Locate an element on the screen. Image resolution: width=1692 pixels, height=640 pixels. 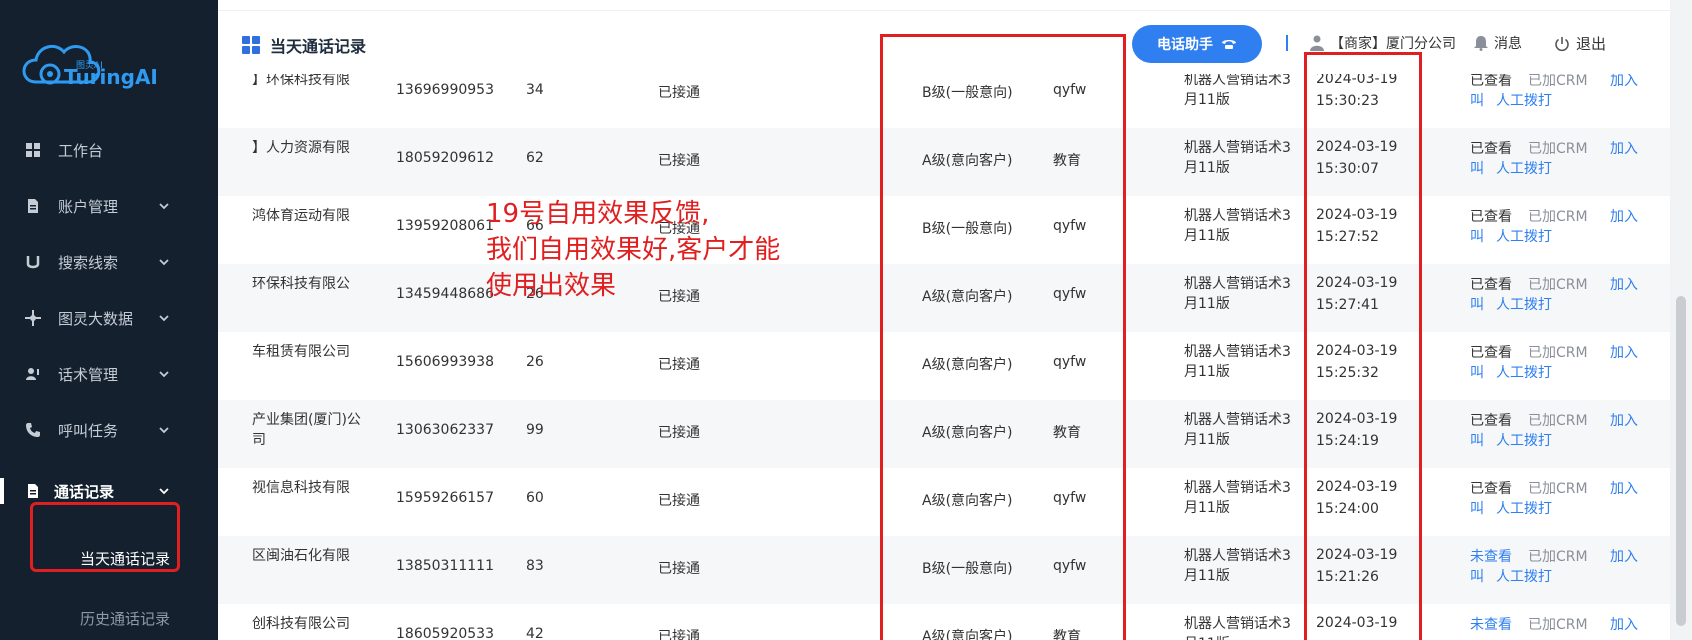
company-cell: 】人力资源有限 is located at coordinates (301, 148).